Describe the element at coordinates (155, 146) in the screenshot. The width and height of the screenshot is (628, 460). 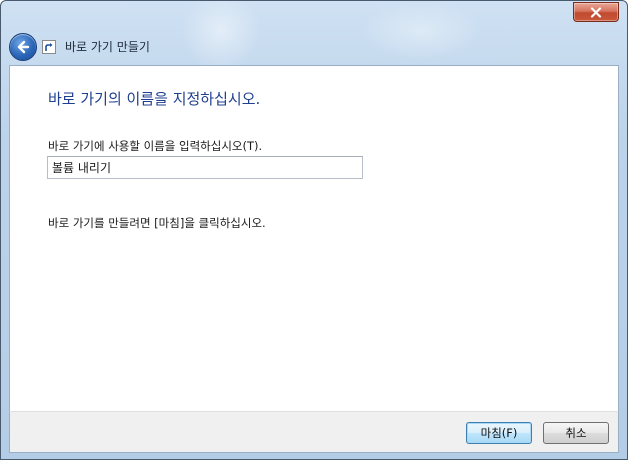
I see `name-field-label: 바로 가기에 사용할 이름을 입력하십시오(T).` at that location.